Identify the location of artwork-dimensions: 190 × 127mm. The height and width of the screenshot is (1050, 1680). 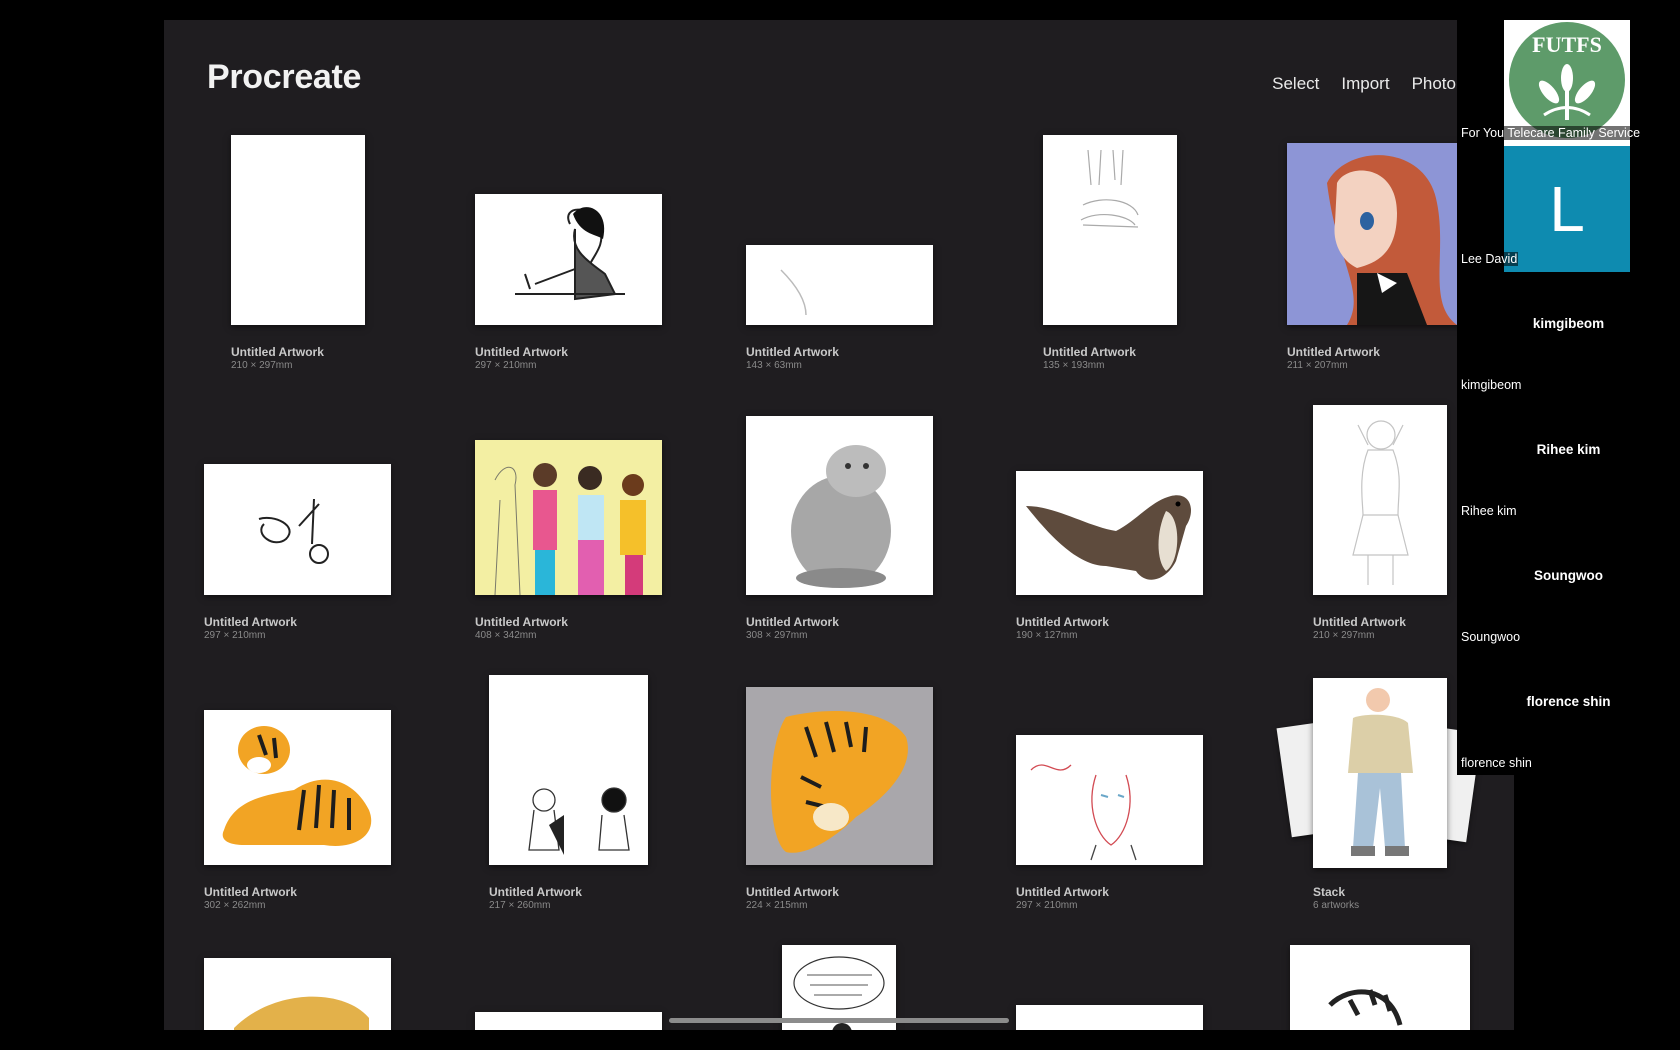
(1047, 635).